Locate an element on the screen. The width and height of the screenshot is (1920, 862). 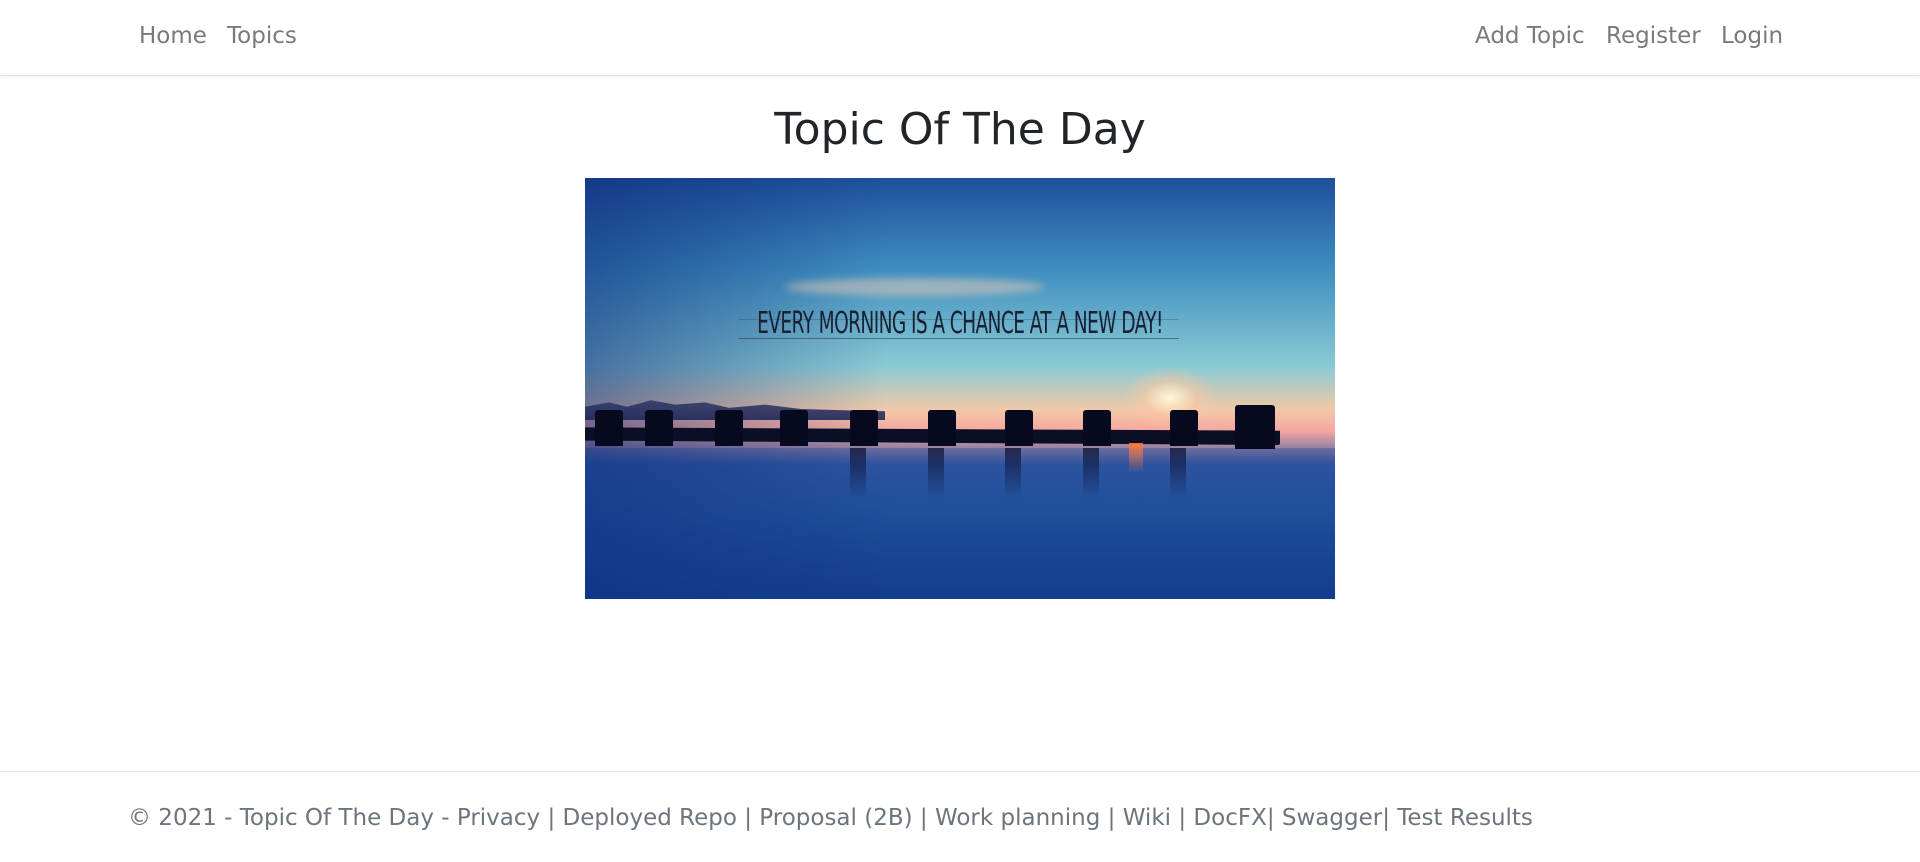
footer-copyright: © 2021 - Topic Of The Day - is located at coordinates (292, 818).